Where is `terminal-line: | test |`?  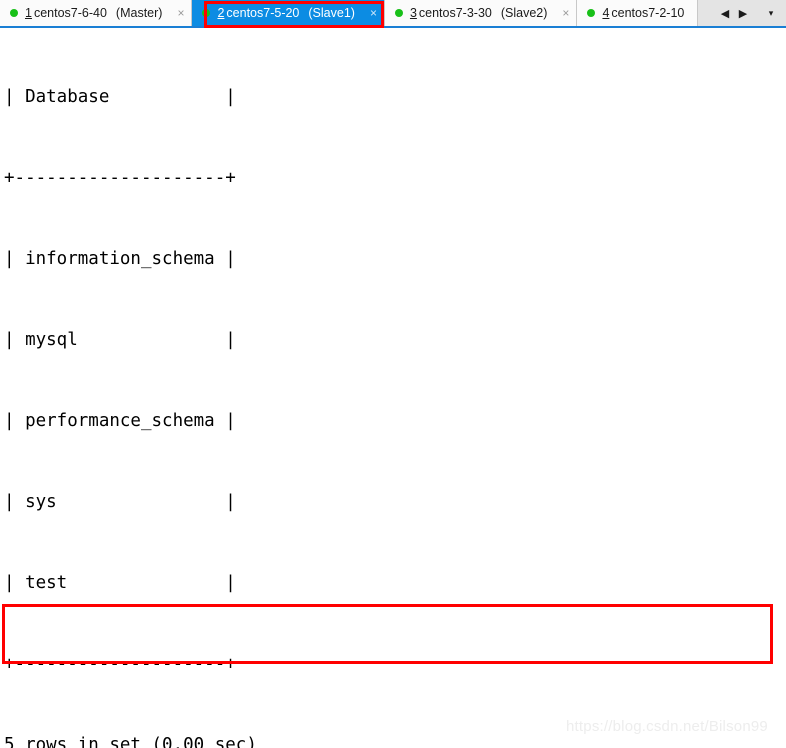
terminal-line: | test | is located at coordinates (120, 583).